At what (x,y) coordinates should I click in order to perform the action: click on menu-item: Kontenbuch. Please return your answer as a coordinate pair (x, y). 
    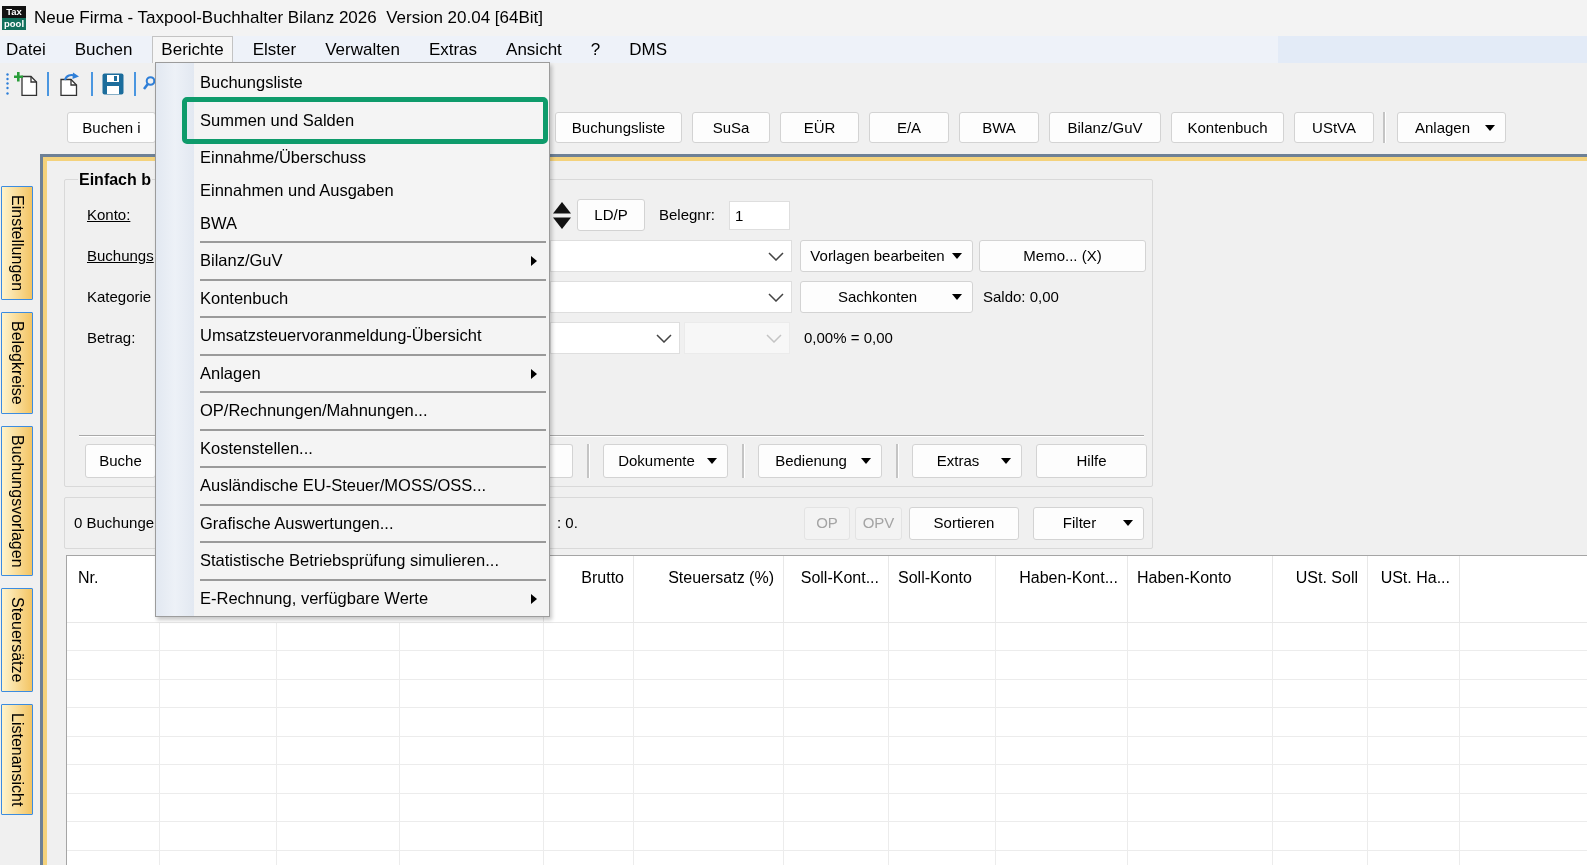
    Looking at the image, I should click on (352, 298).